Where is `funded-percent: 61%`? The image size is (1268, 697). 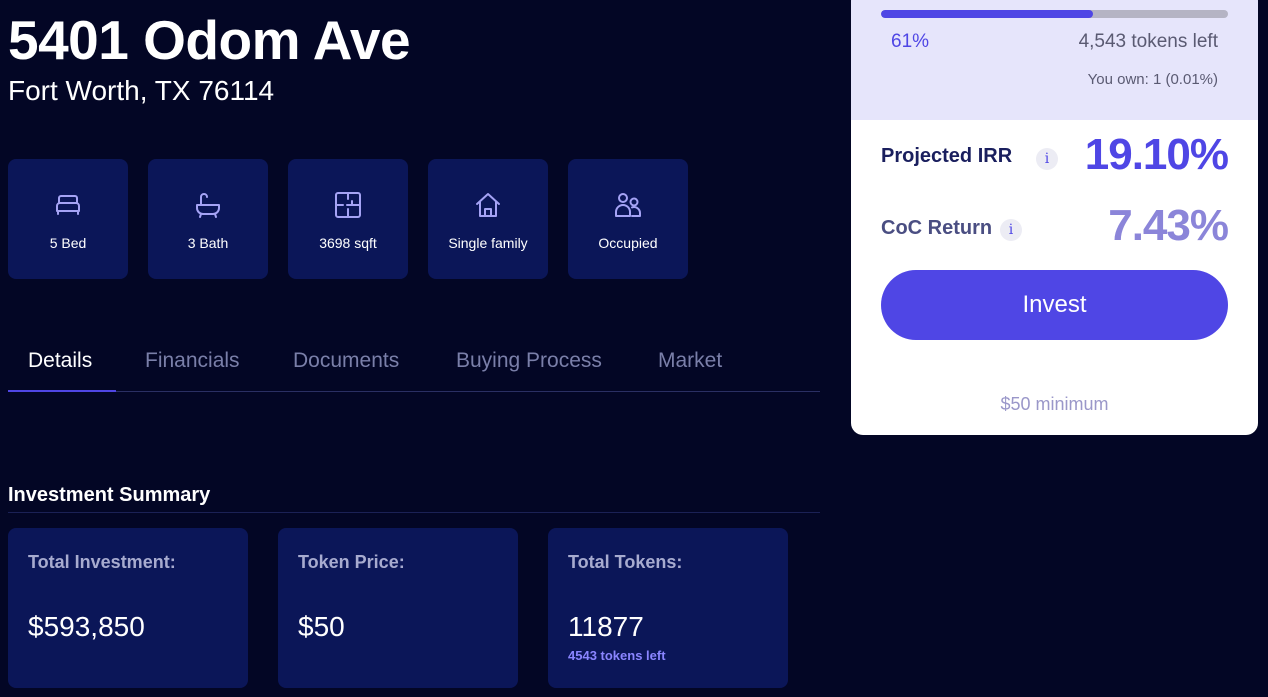 funded-percent: 61% is located at coordinates (910, 41).